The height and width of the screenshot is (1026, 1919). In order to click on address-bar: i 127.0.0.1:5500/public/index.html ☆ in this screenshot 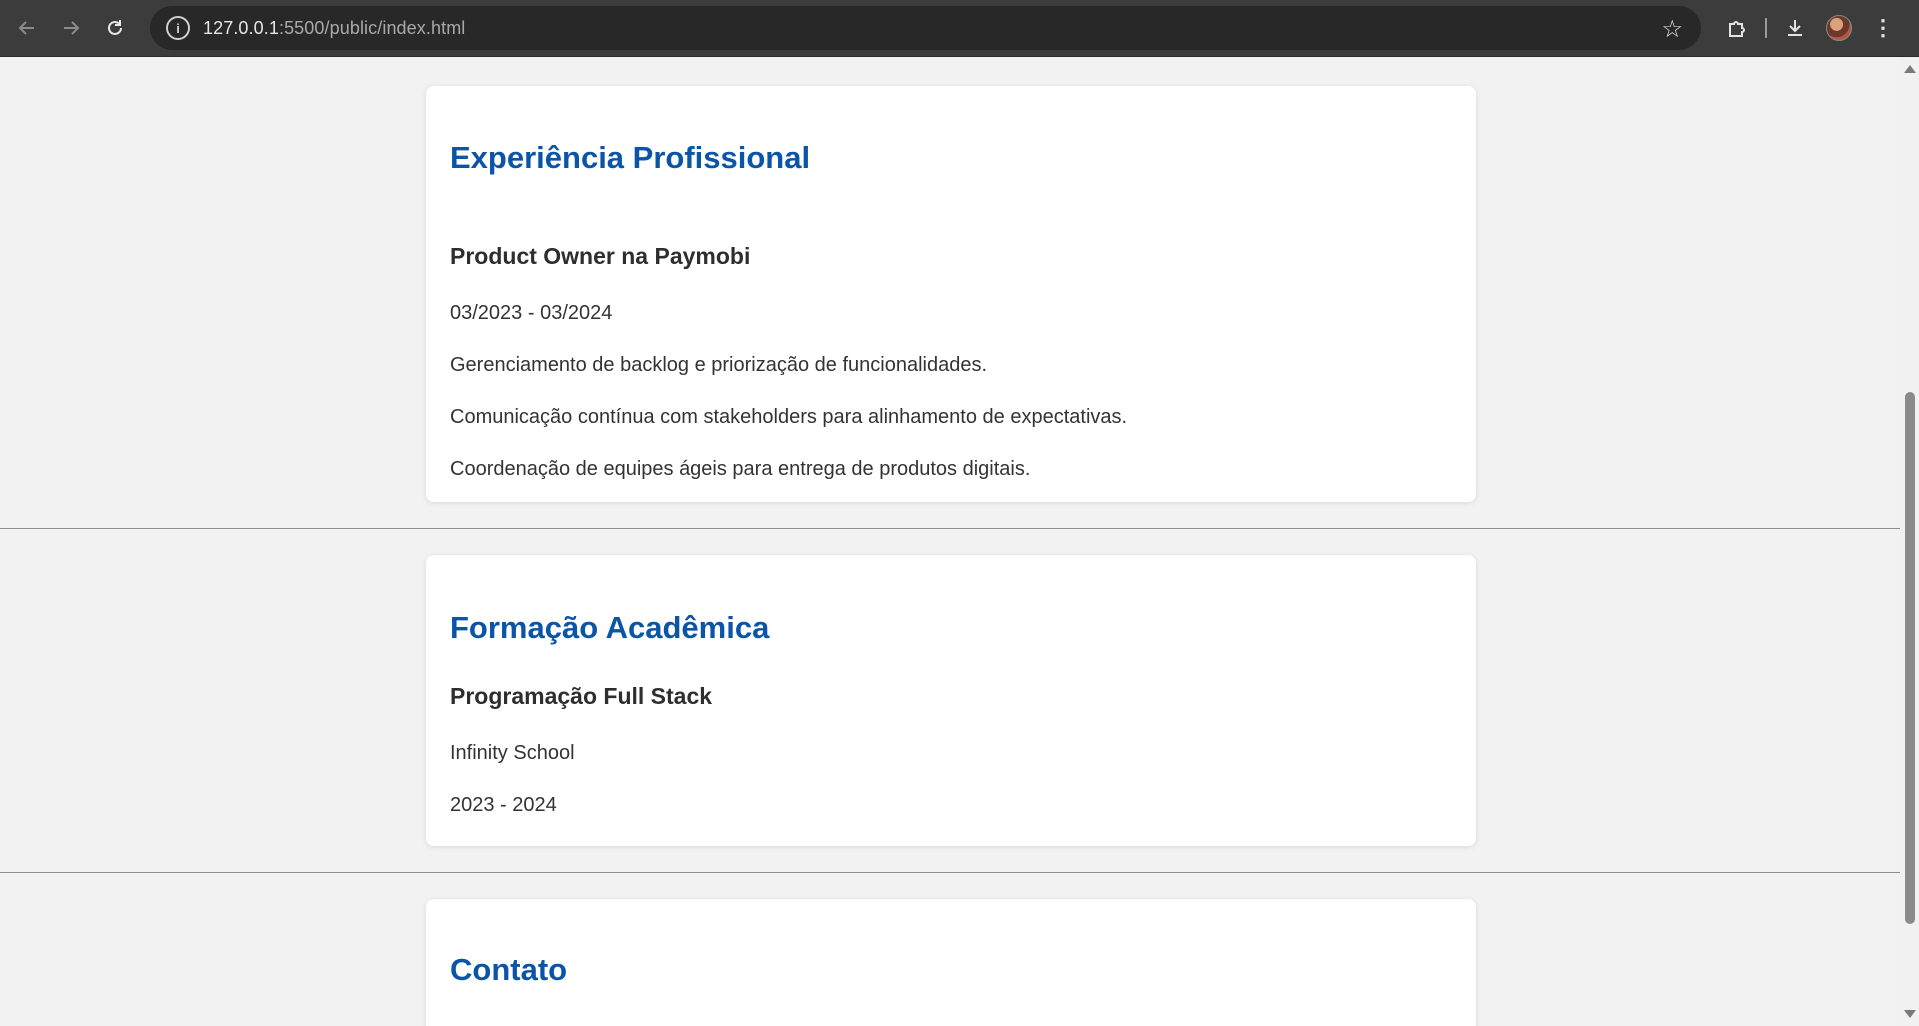, I will do `click(925, 28)`.